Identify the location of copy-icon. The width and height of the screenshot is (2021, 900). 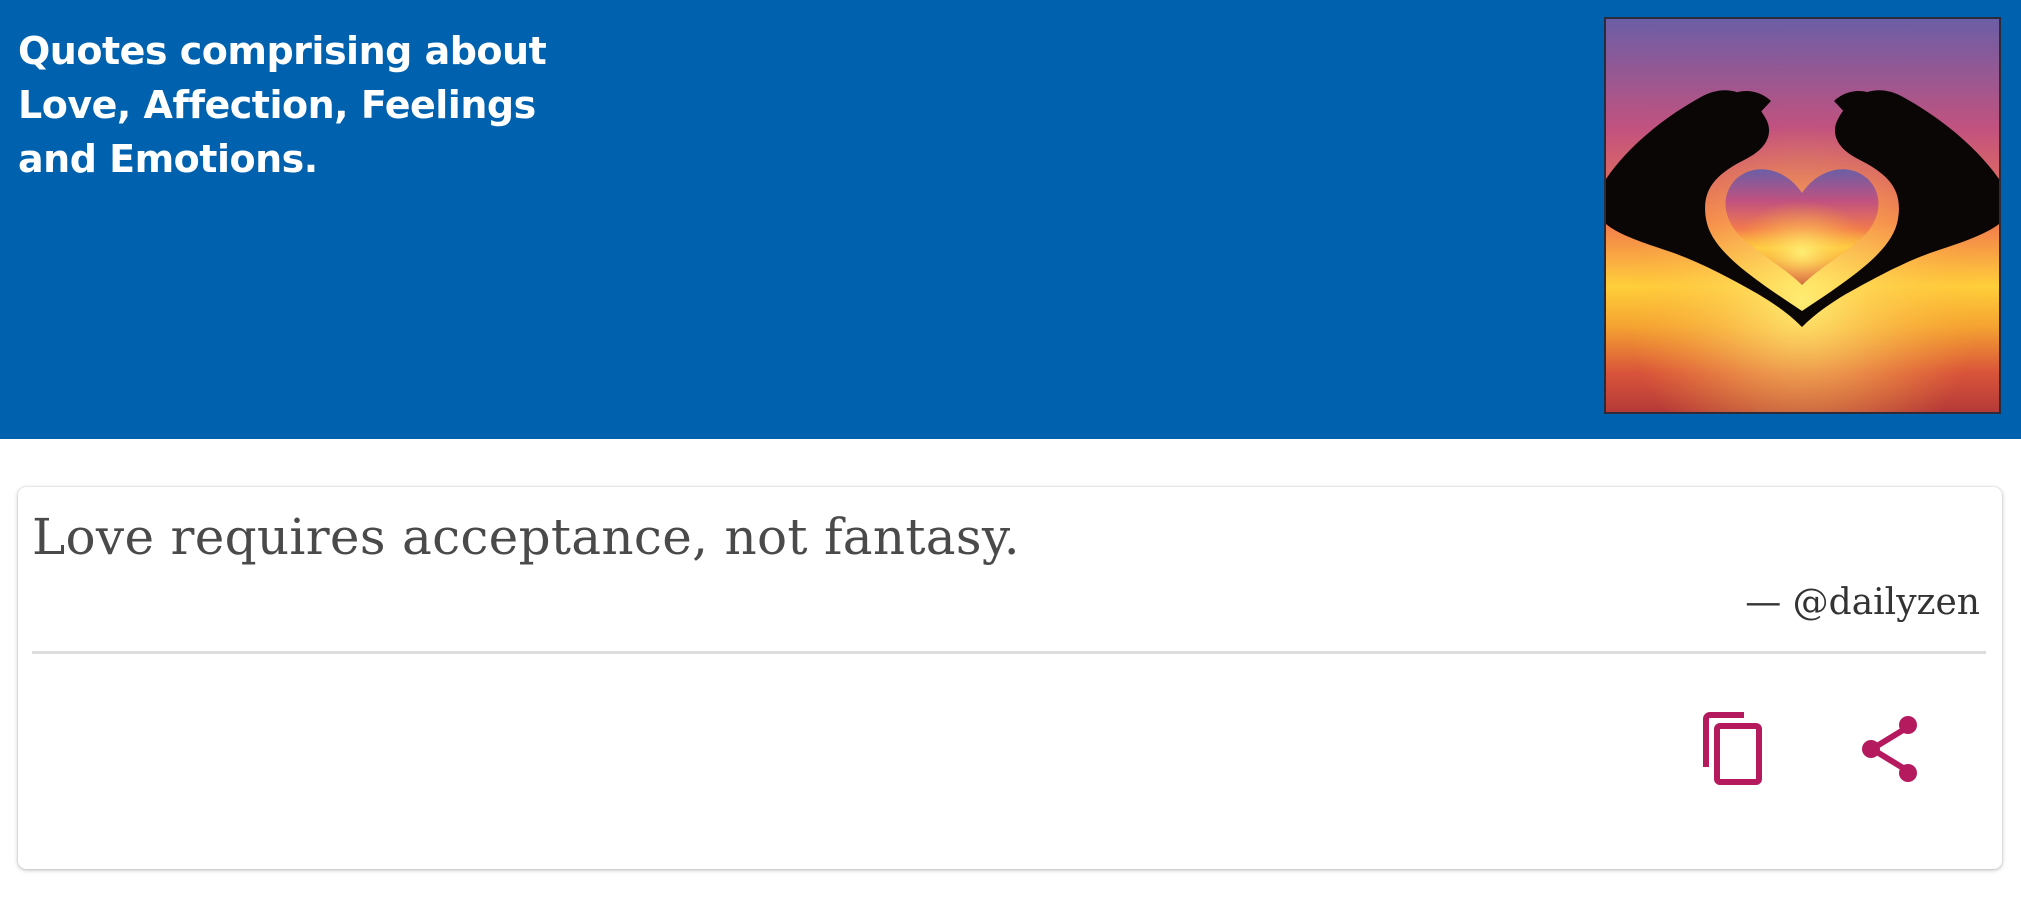
(1732, 748).